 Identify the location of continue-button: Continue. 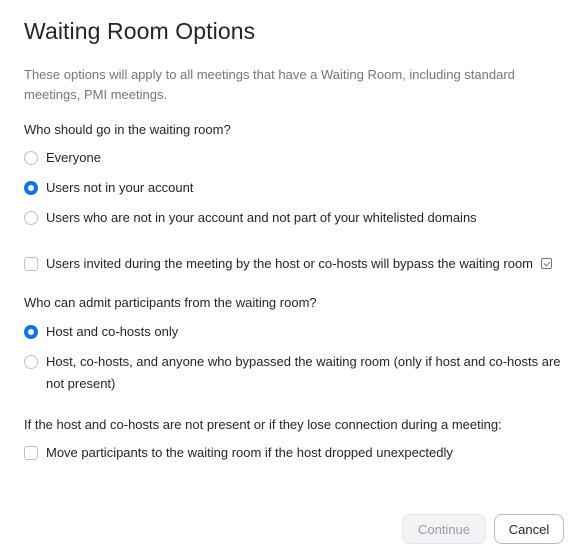
(444, 529).